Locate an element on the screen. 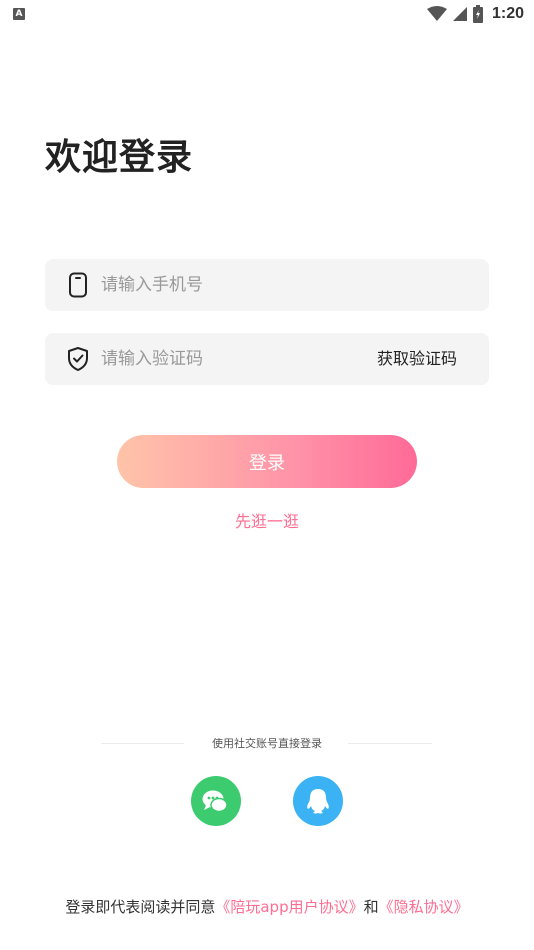  qq-icon is located at coordinates (318, 801).